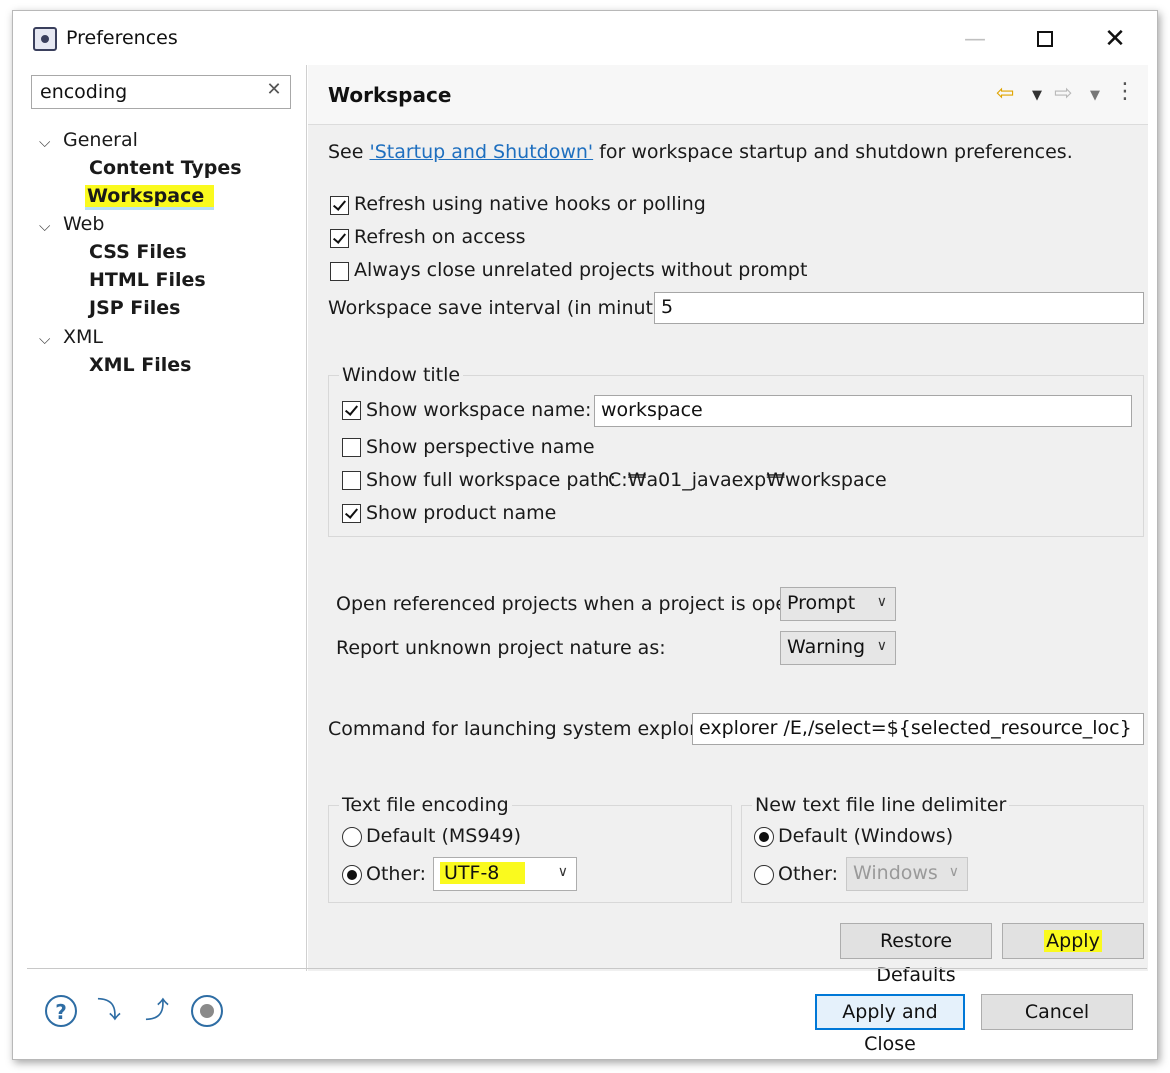 This screenshot has width=1170, height=1073. Describe the element at coordinates (764, 837) in the screenshot. I see `delimiter-default-radio` at that location.